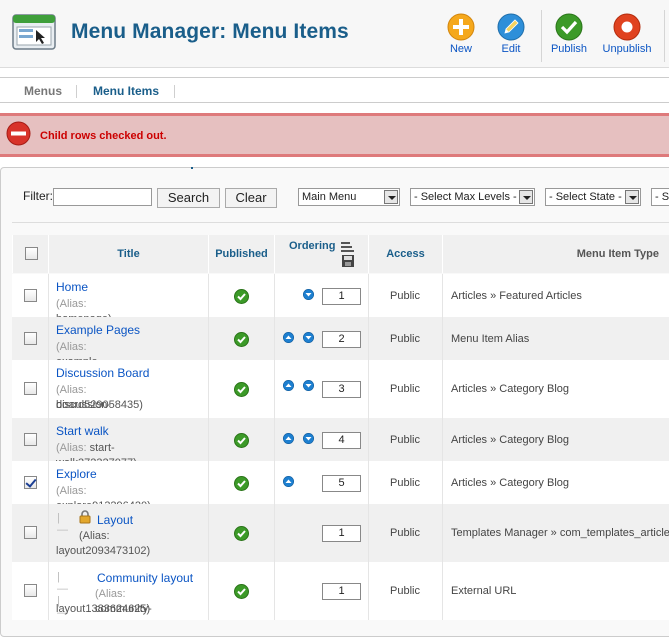 This screenshot has width=669, height=637. What do you see at coordinates (76, 474) in the screenshot?
I see `menu-item-title: Explore` at bounding box center [76, 474].